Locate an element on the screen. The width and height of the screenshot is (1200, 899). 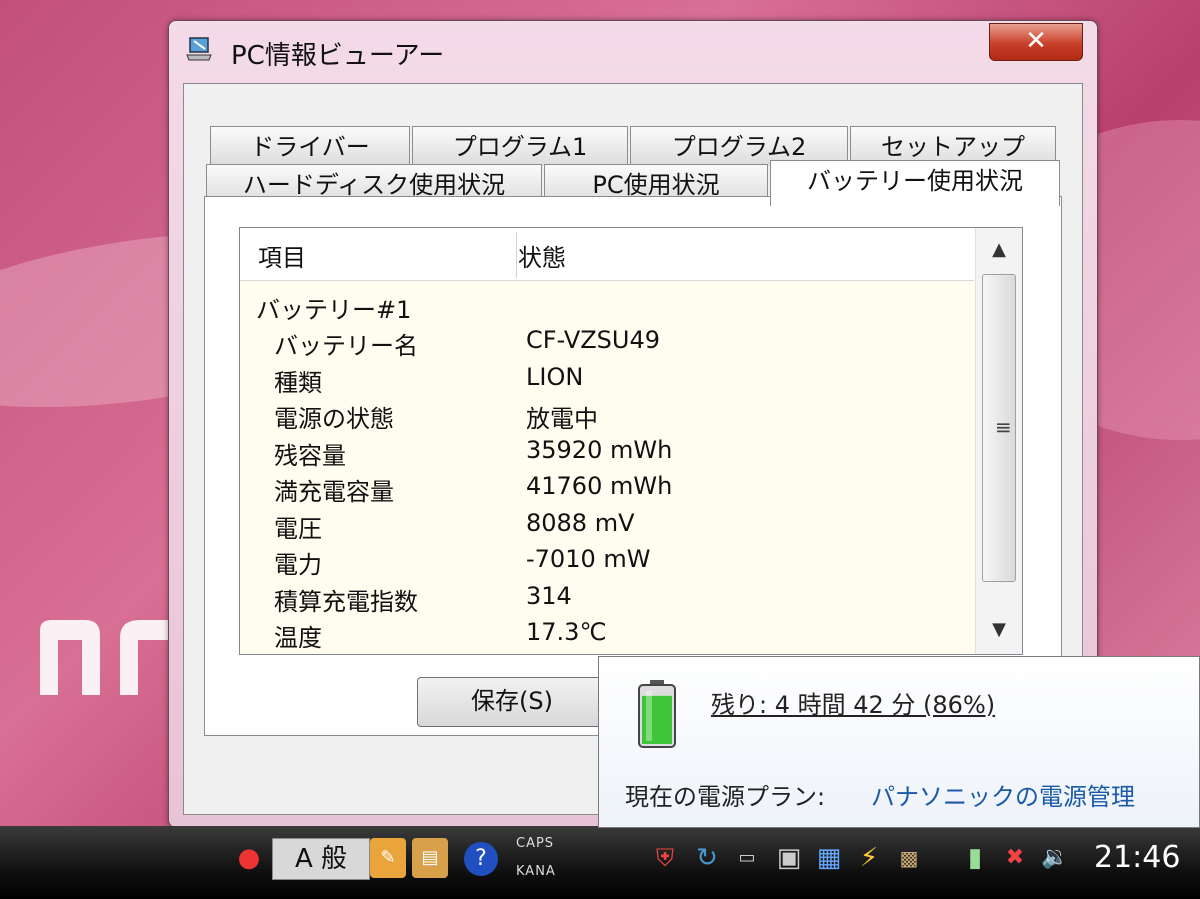
tab-driver: ドライバー is located at coordinates (310, 146).